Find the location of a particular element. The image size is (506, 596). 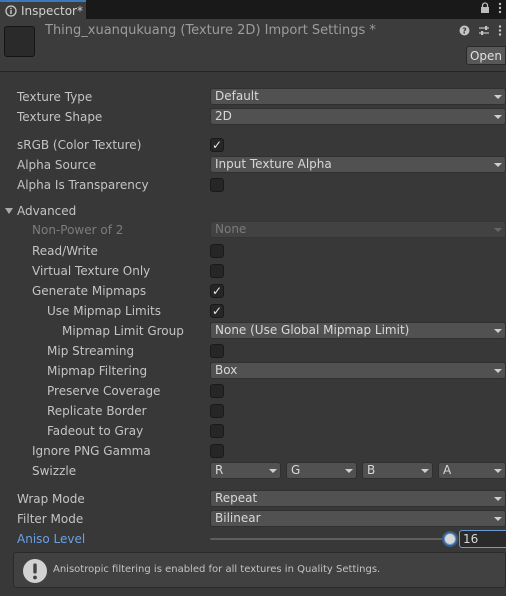

filter-mode-value: Bilinear is located at coordinates (238, 518).